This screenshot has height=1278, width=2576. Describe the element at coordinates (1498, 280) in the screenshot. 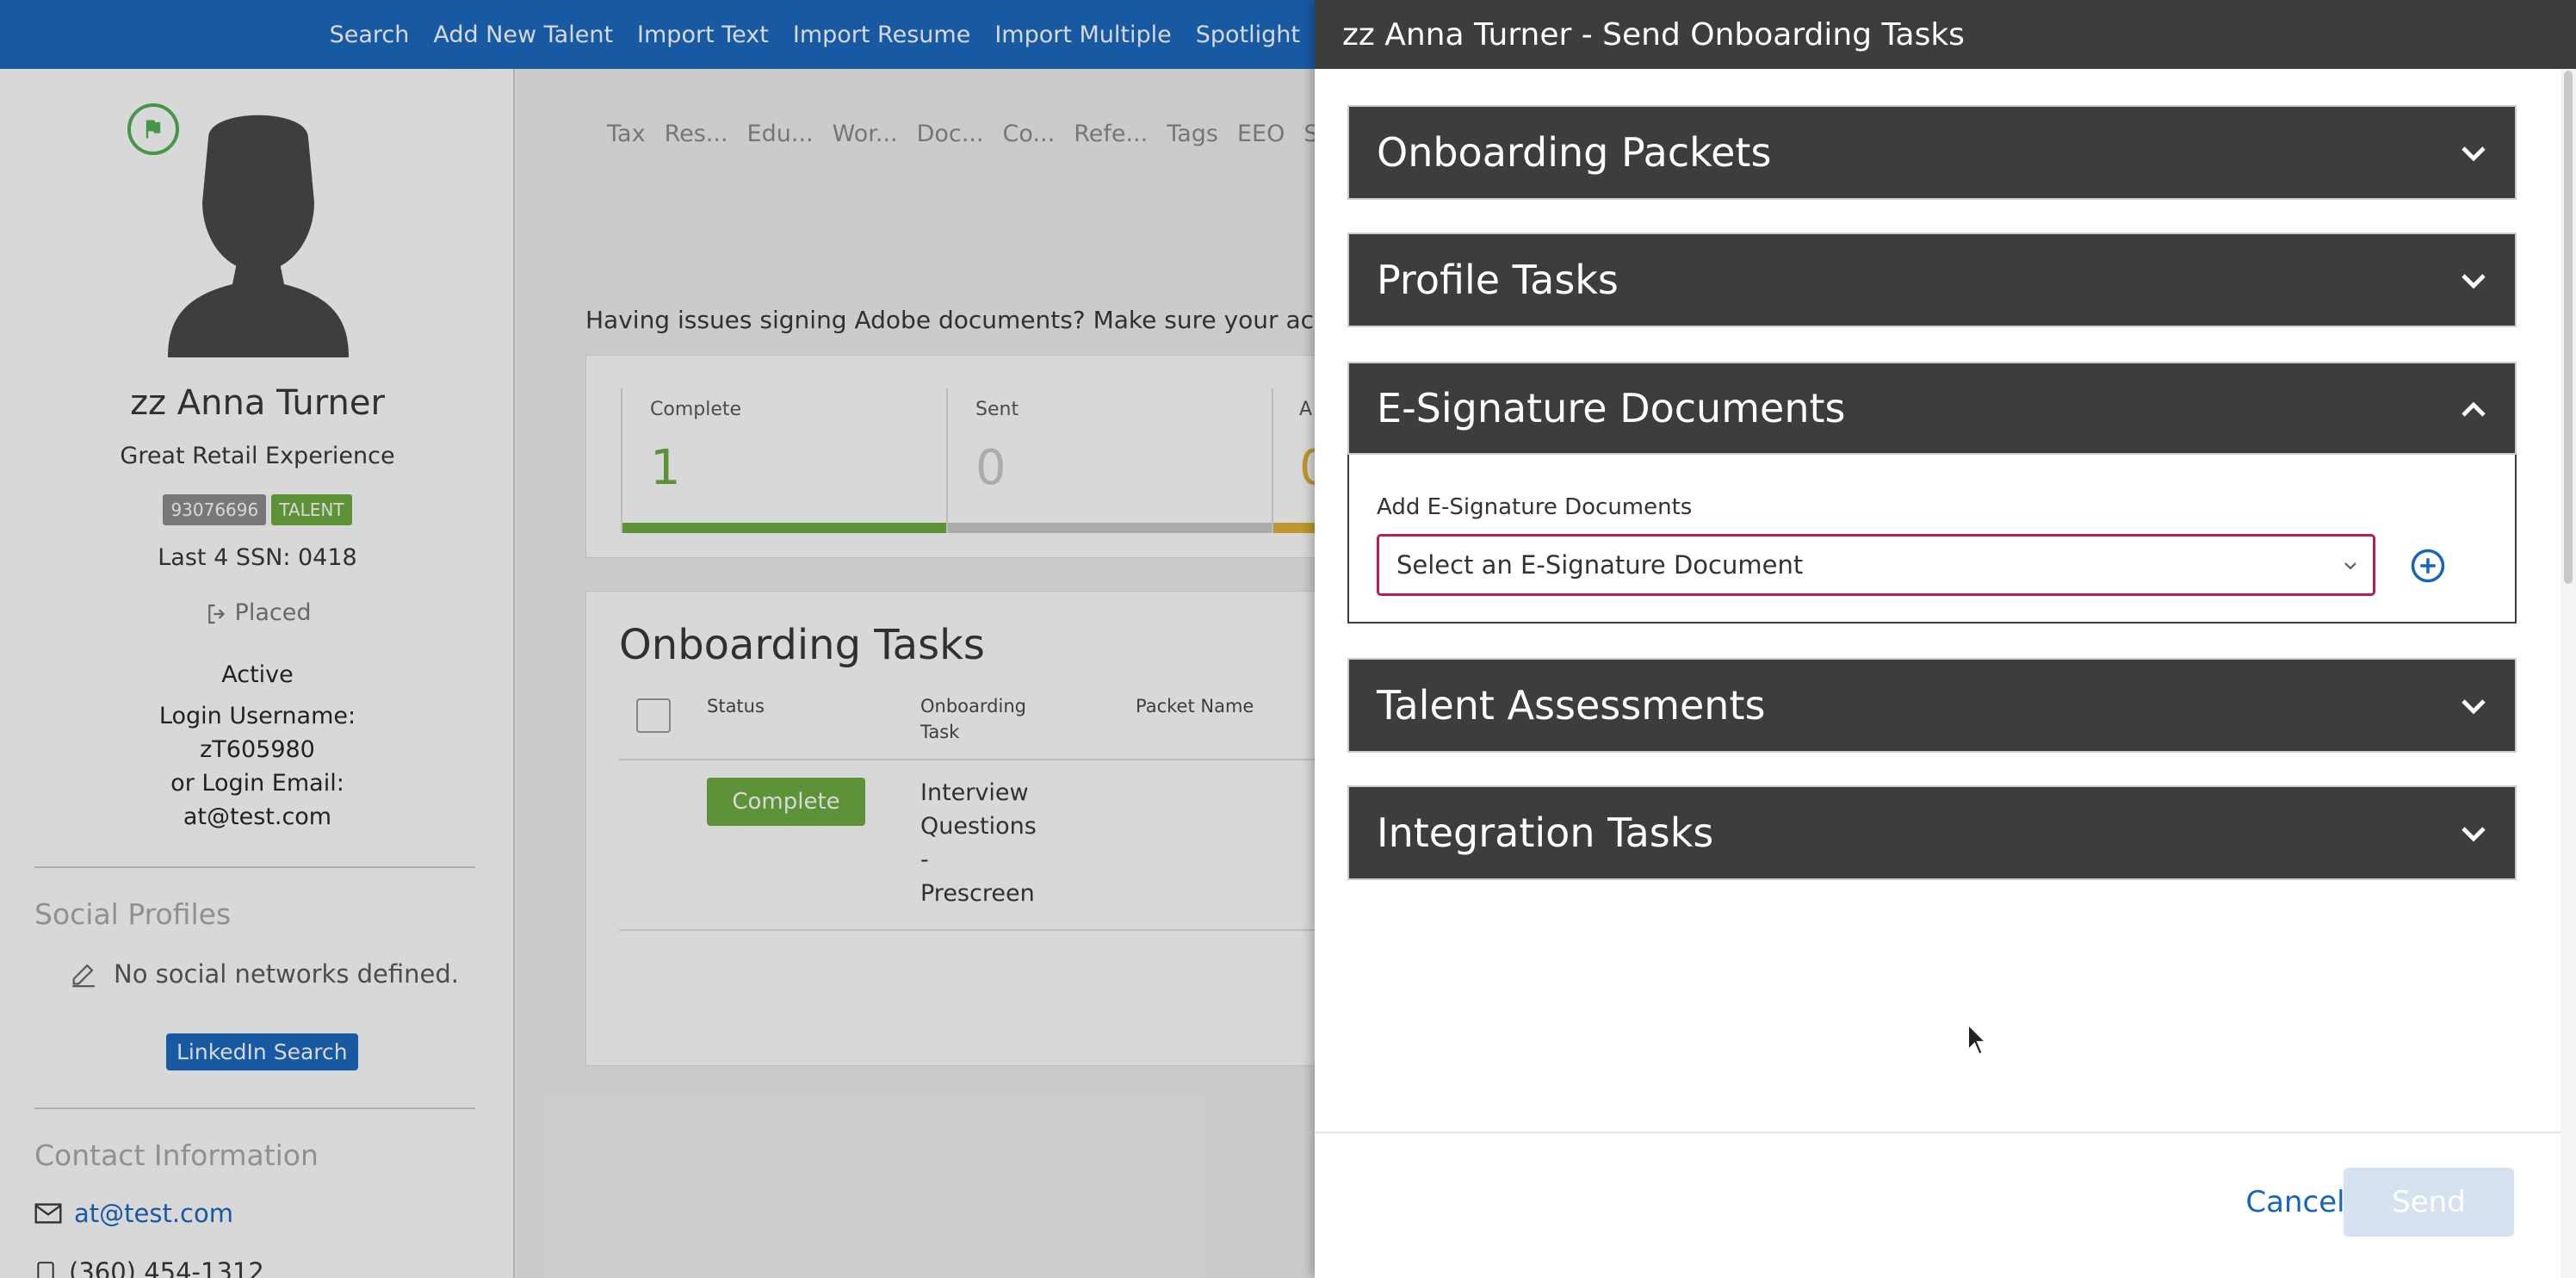

I see `section-title: Profile Tasks` at that location.